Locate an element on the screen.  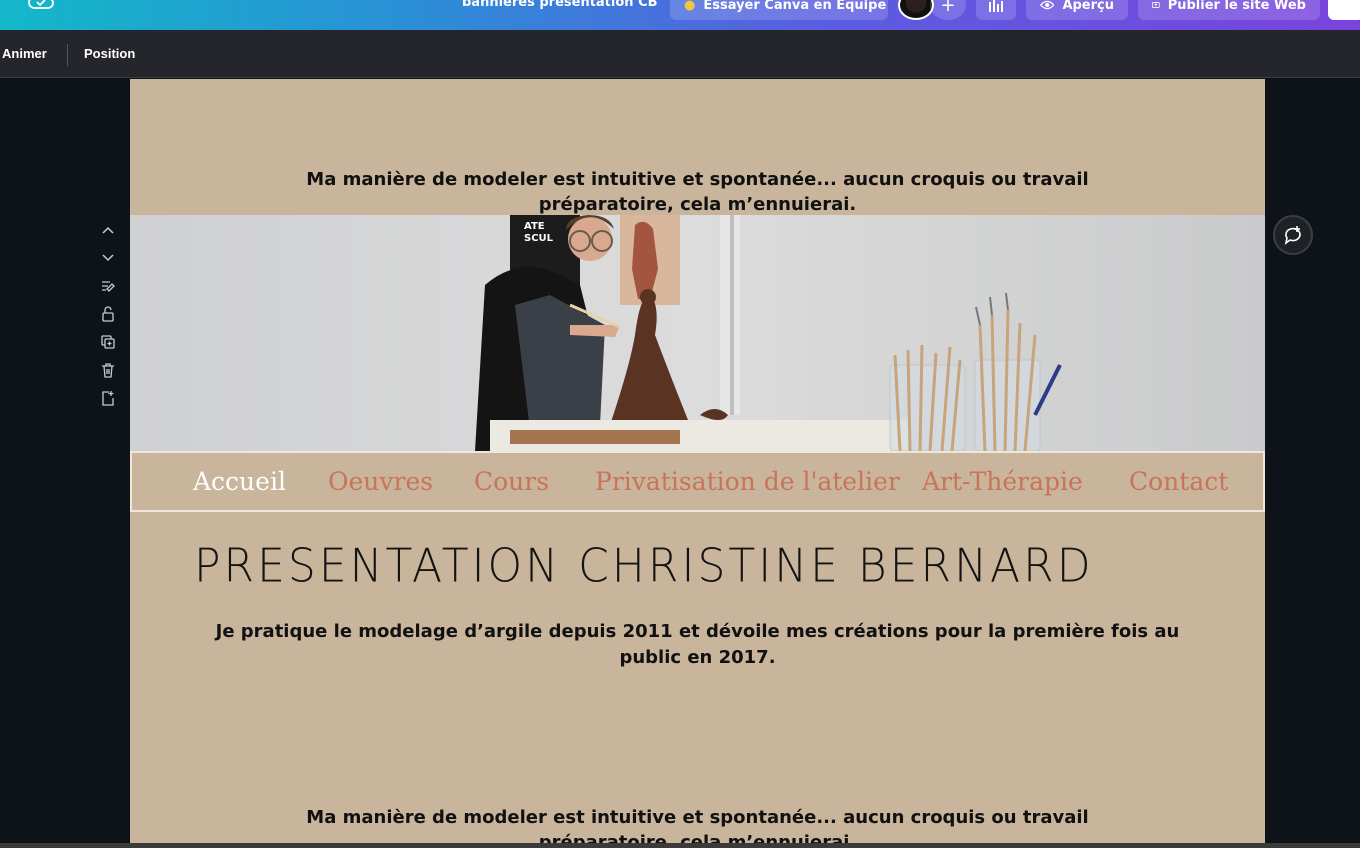
user-avatar is located at coordinates (916, 10).